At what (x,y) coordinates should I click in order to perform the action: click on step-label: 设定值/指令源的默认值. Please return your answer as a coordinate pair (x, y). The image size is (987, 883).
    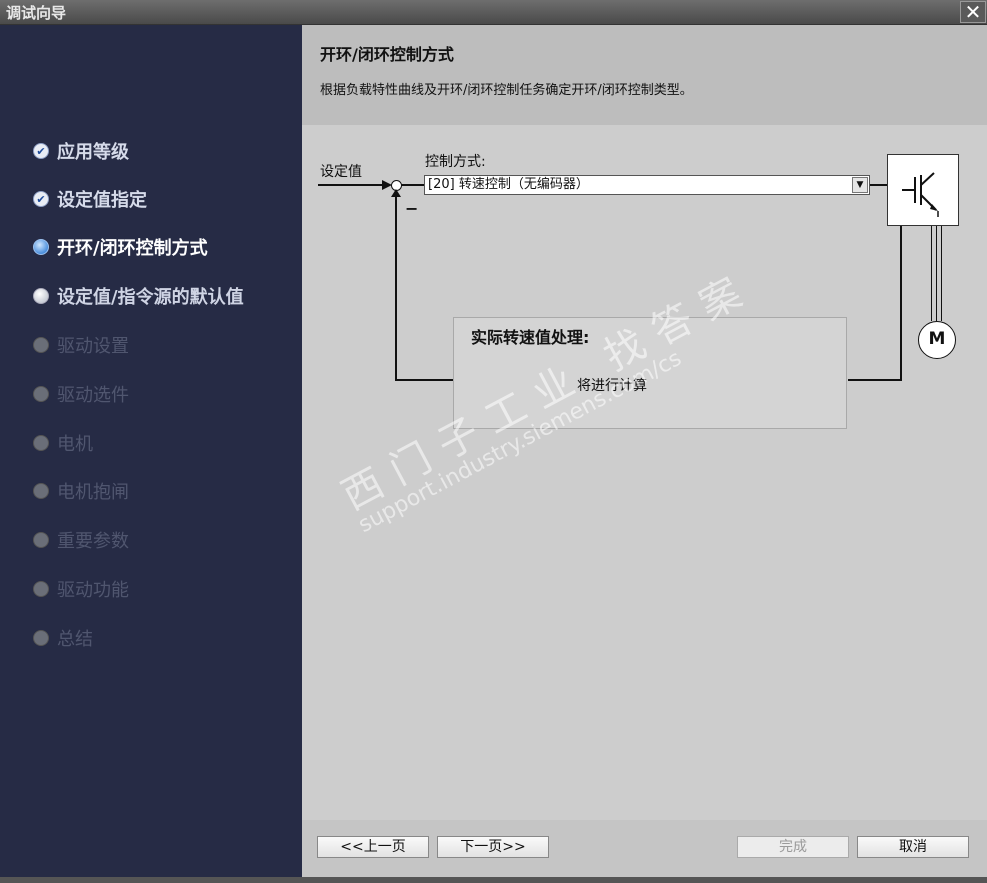
    Looking at the image, I should click on (150, 297).